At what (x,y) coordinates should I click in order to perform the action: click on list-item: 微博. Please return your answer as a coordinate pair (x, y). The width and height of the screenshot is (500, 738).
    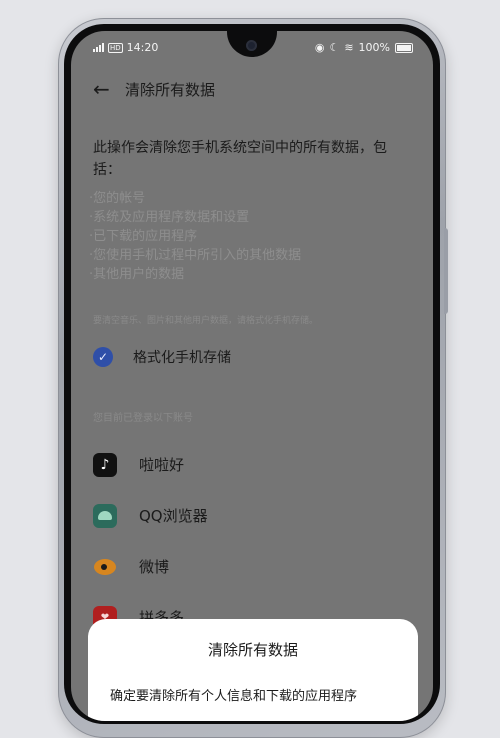
    Looking at the image, I should click on (253, 566).